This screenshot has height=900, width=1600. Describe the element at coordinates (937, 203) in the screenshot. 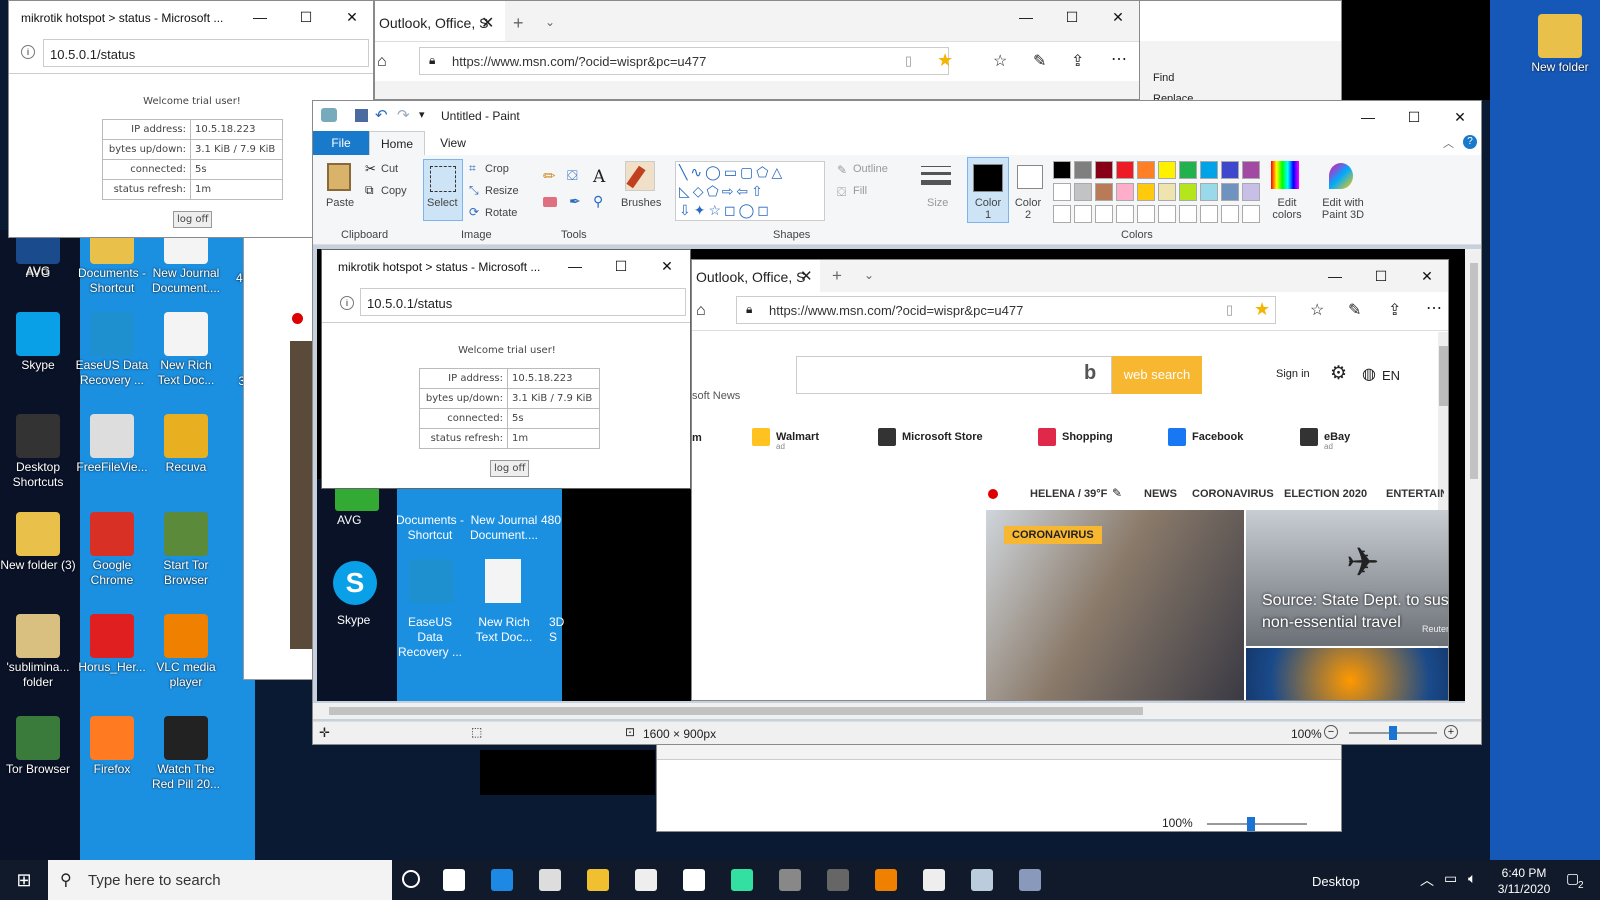

I see `size-label: Size` at that location.